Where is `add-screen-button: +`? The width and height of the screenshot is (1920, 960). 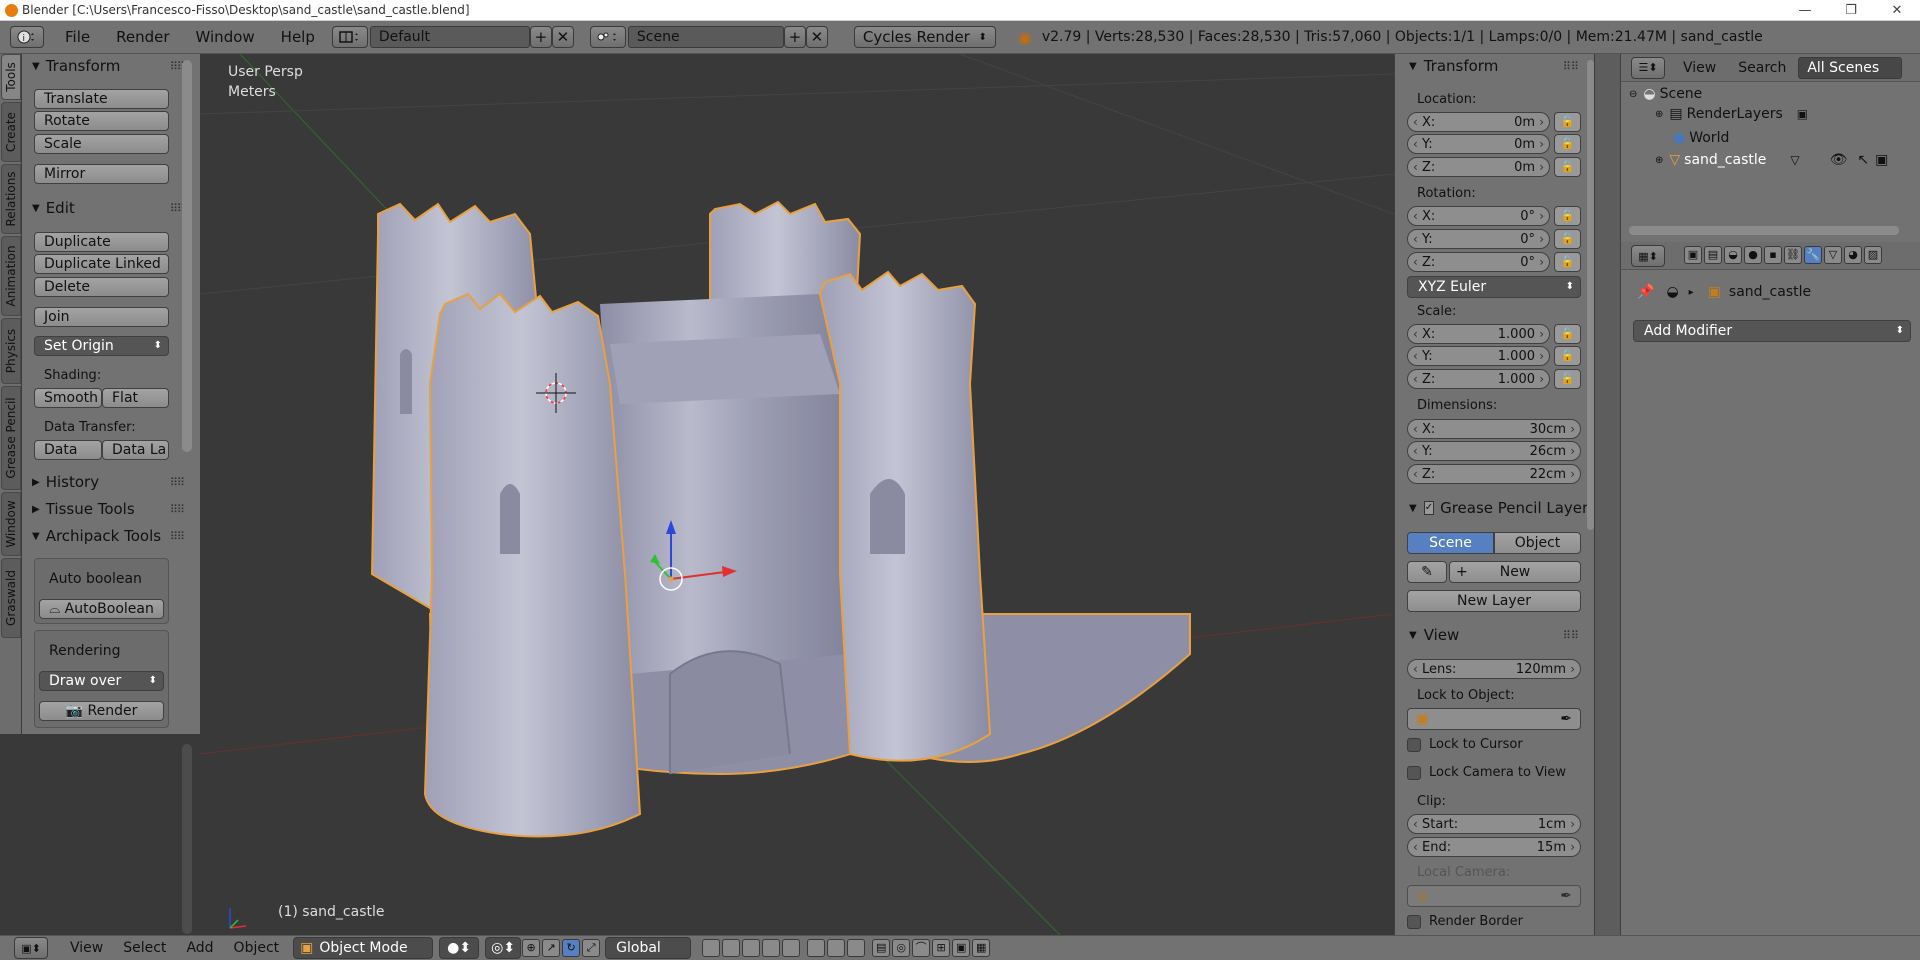 add-screen-button: + is located at coordinates (540, 37).